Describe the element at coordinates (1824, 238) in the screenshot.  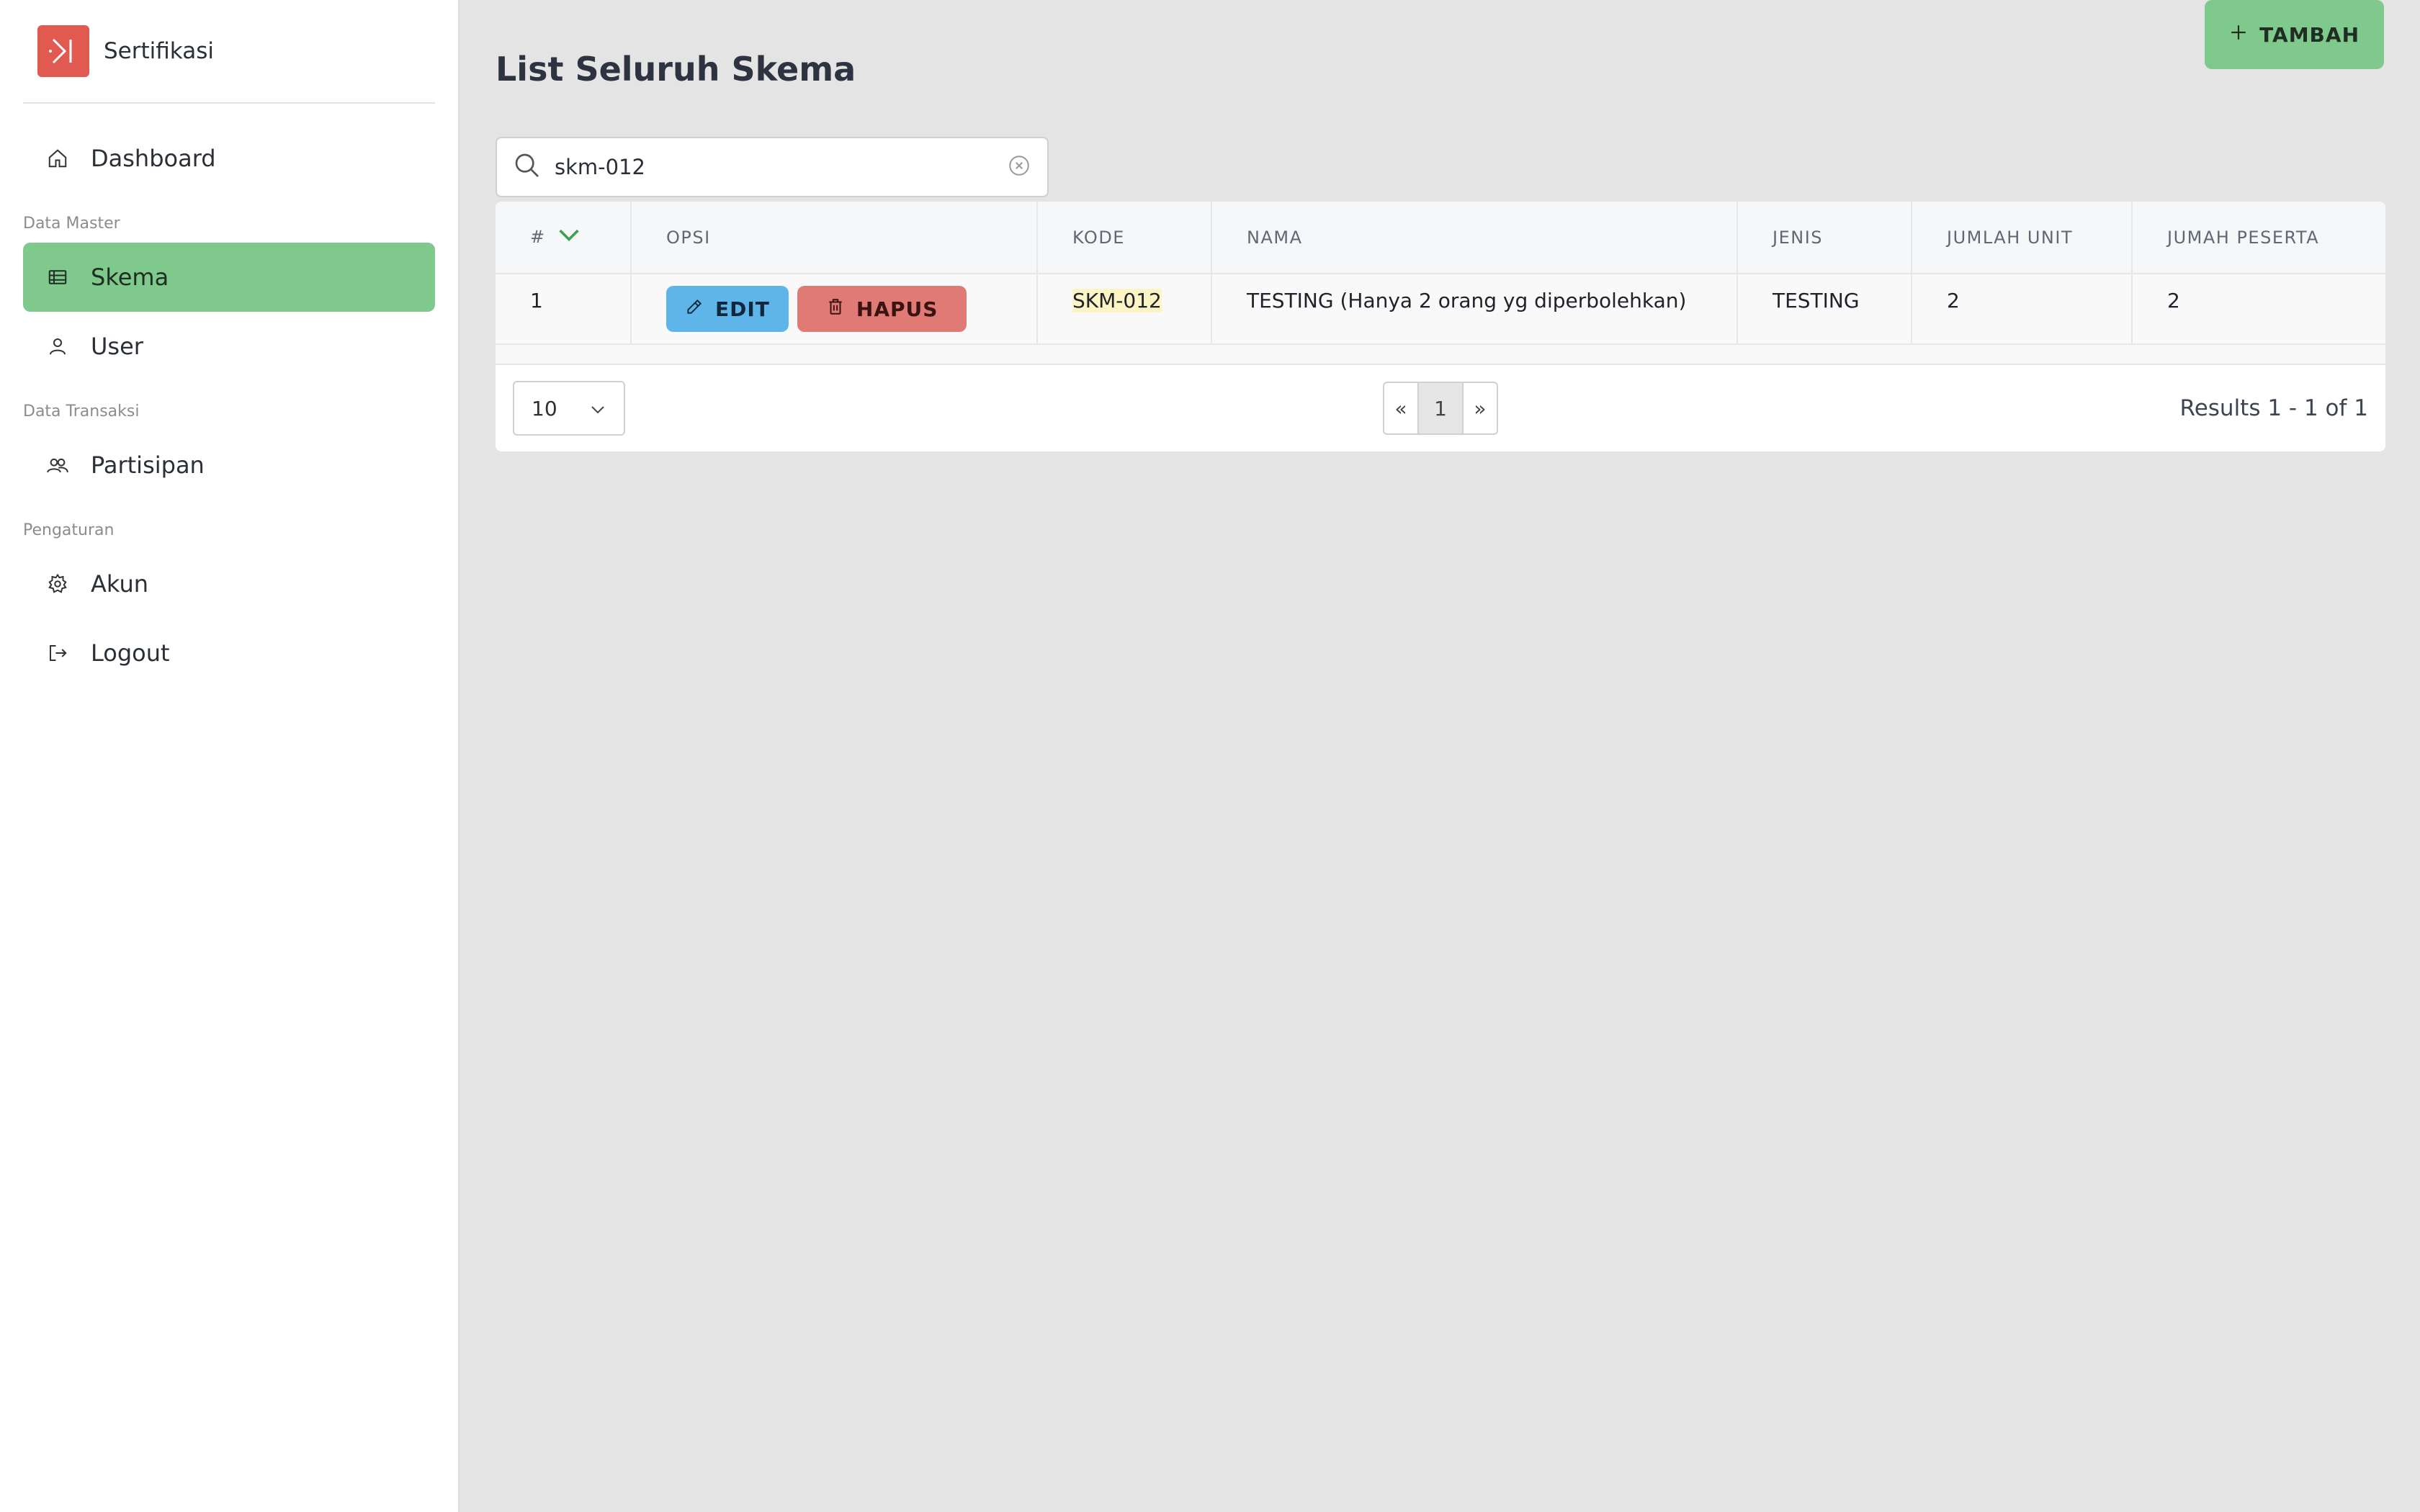
I see `column-header-jenis: JENIS` at that location.